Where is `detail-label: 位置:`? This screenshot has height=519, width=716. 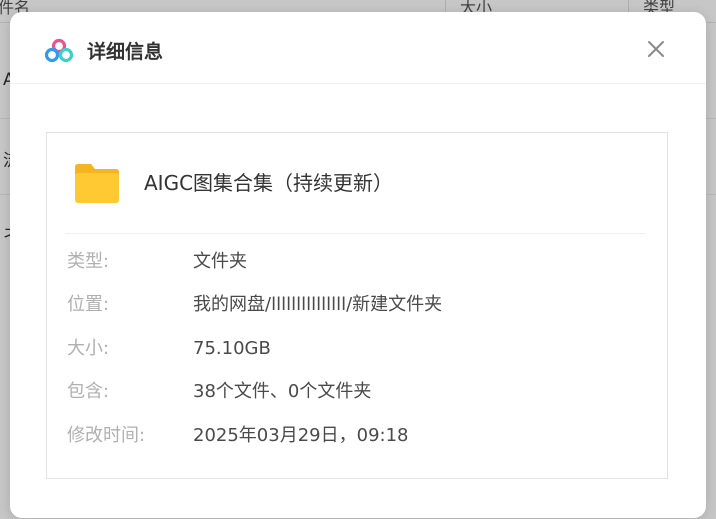 detail-label: 位置: is located at coordinates (88, 304).